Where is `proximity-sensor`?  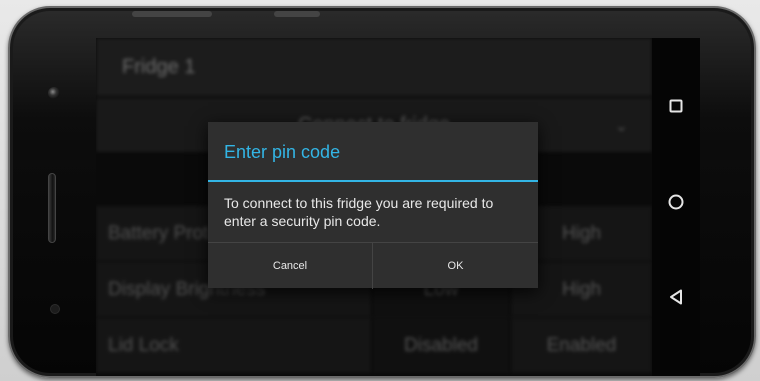
proximity-sensor is located at coordinates (55, 309).